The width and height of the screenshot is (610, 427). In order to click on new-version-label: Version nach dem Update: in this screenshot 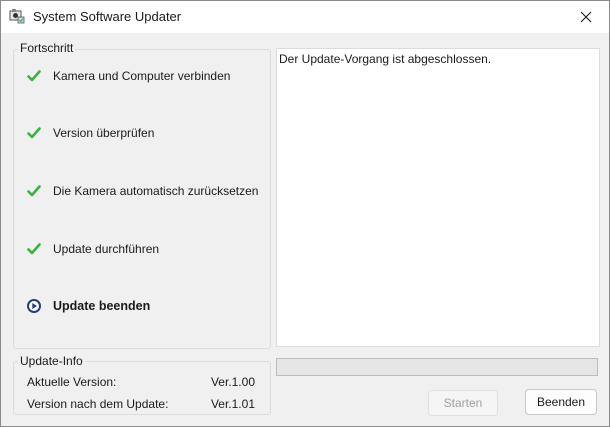, I will do `click(98, 404)`.